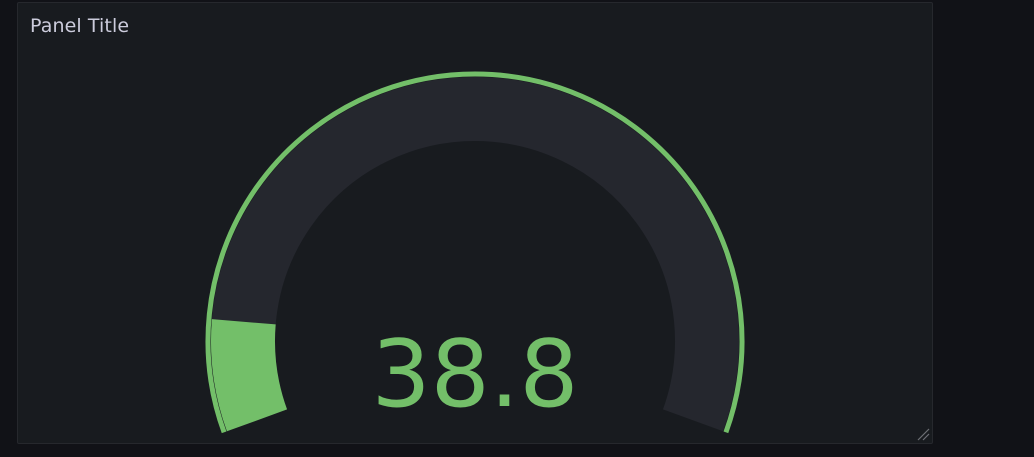 Image resolution: width=1034 pixels, height=457 pixels. What do you see at coordinates (474, 374) in the screenshot?
I see `gauge-value-text: 38.8` at bounding box center [474, 374].